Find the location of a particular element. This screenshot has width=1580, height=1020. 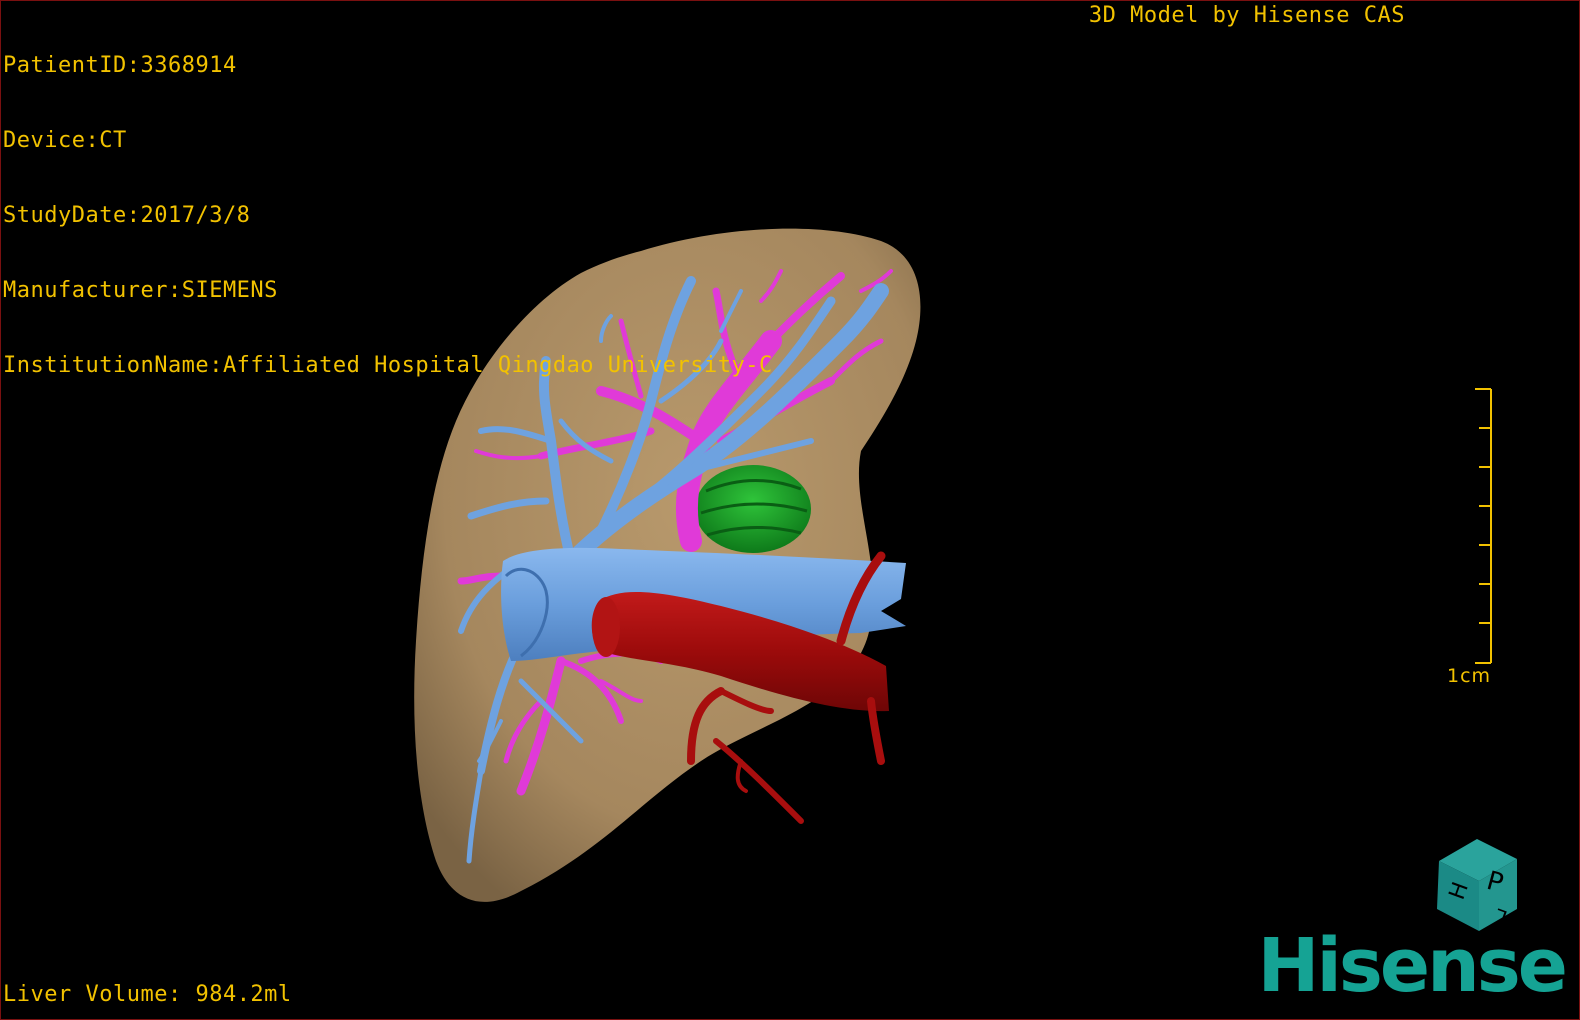

liver-volume-readout: Liver Volume: 984.2ml is located at coordinates (147, 994).